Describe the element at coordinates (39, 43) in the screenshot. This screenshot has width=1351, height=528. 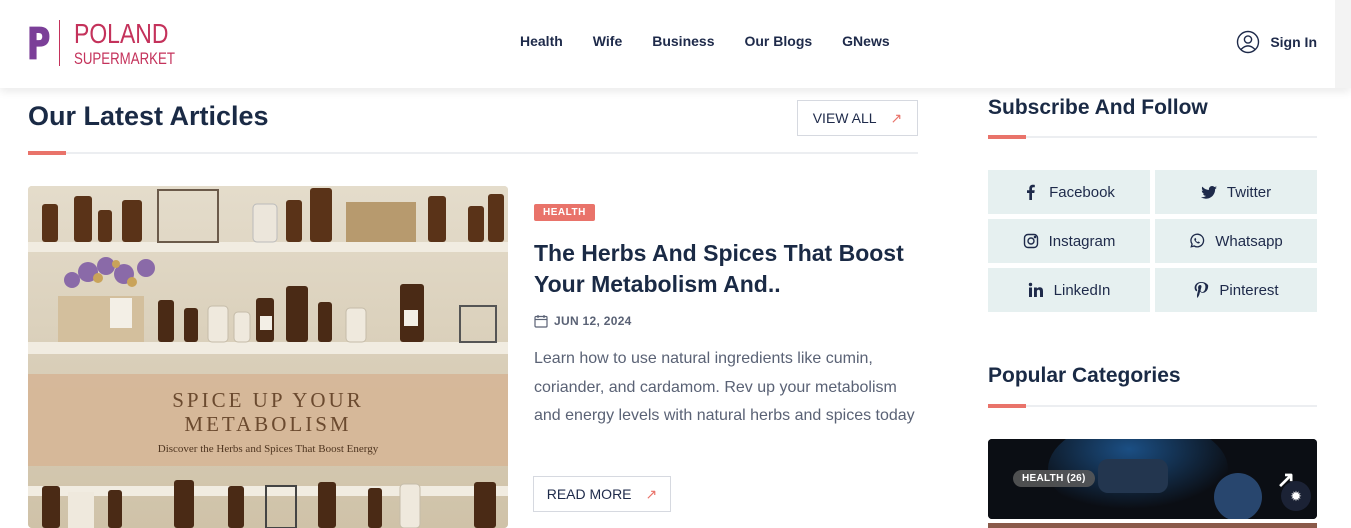
I see `logo-p-icon` at that location.